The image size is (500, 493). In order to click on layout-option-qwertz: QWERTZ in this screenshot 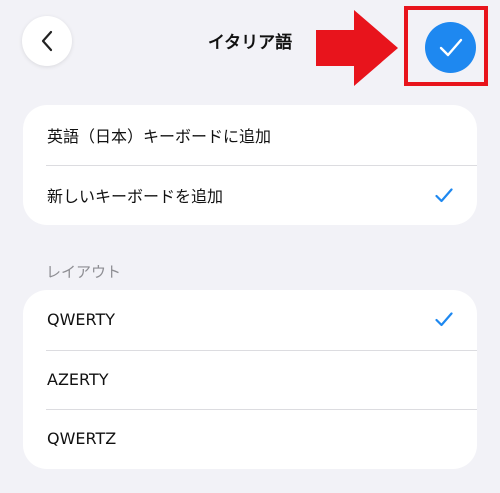, I will do `click(250, 439)`.